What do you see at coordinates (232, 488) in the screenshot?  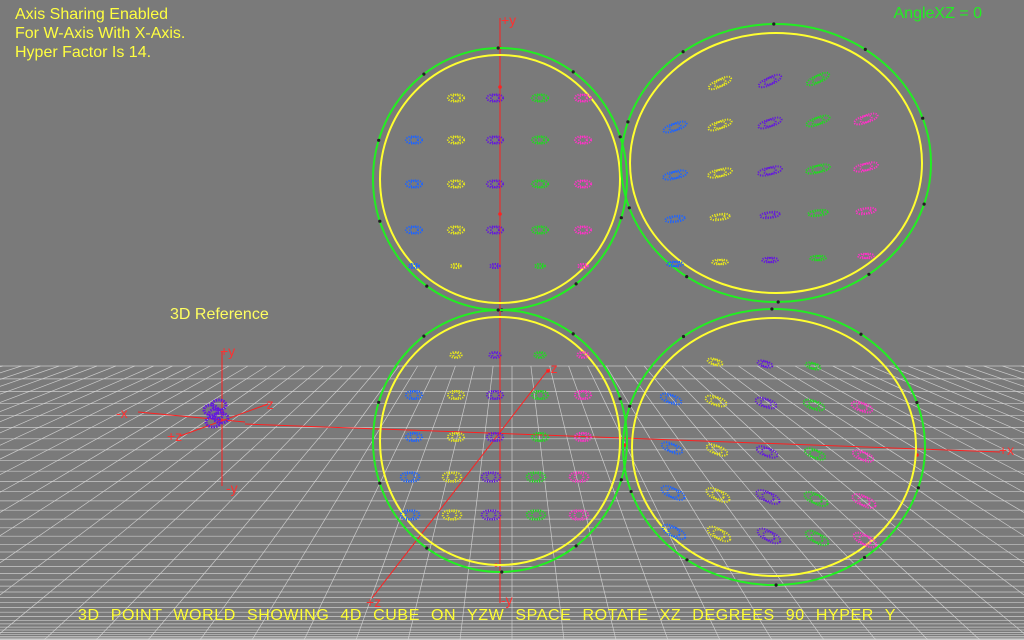 I see `axis-label-ref-minus-y: -y` at bounding box center [232, 488].